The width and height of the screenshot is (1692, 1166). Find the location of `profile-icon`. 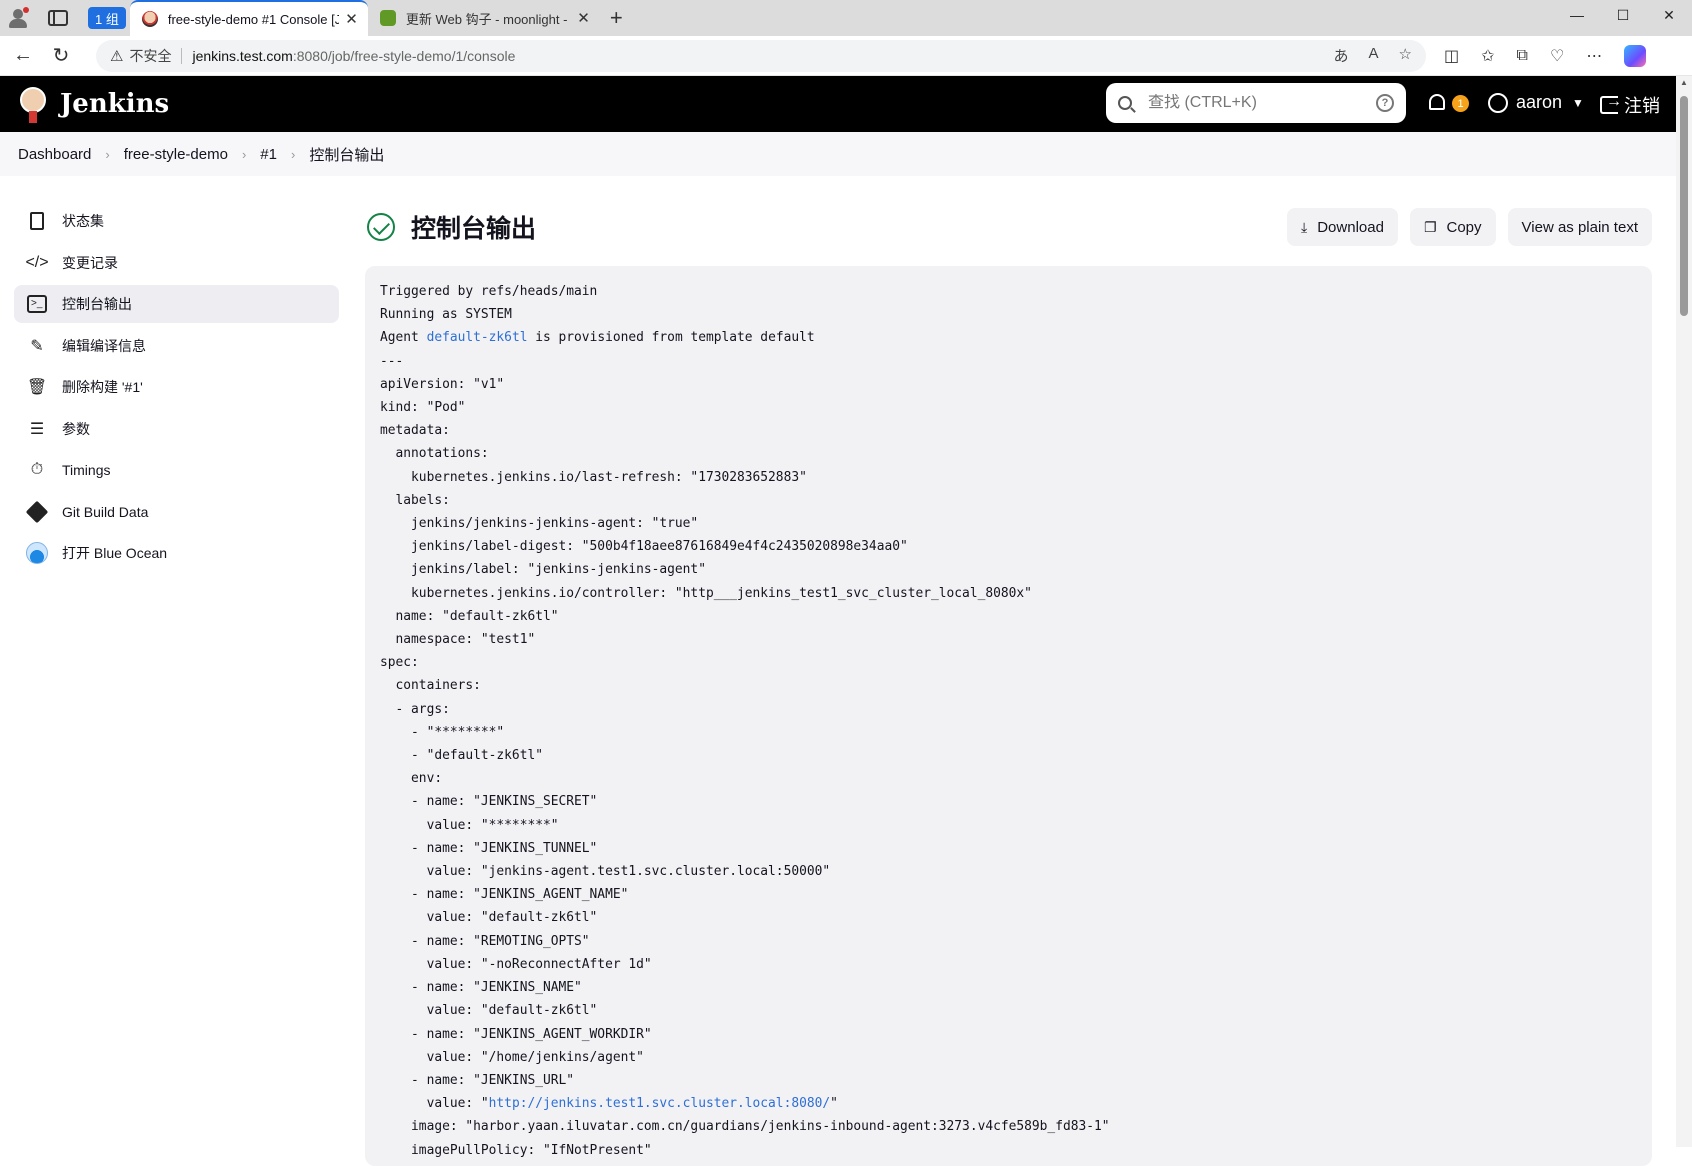

profile-icon is located at coordinates (18, 18).